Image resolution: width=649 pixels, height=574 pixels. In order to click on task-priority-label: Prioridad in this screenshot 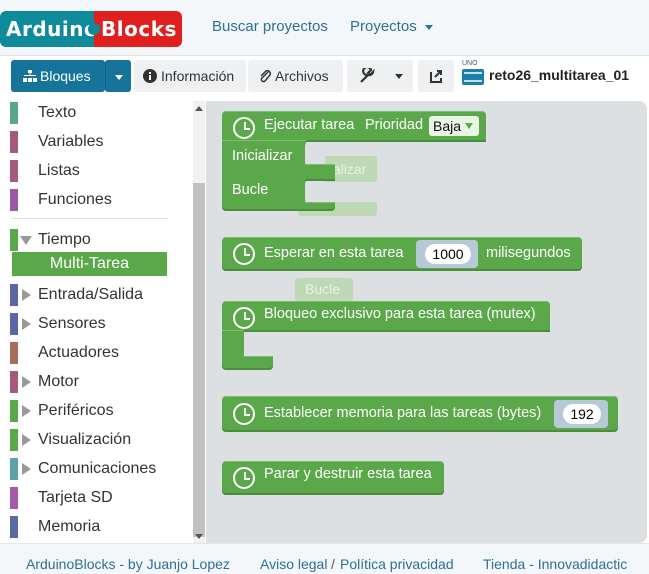, I will do `click(394, 125)`.